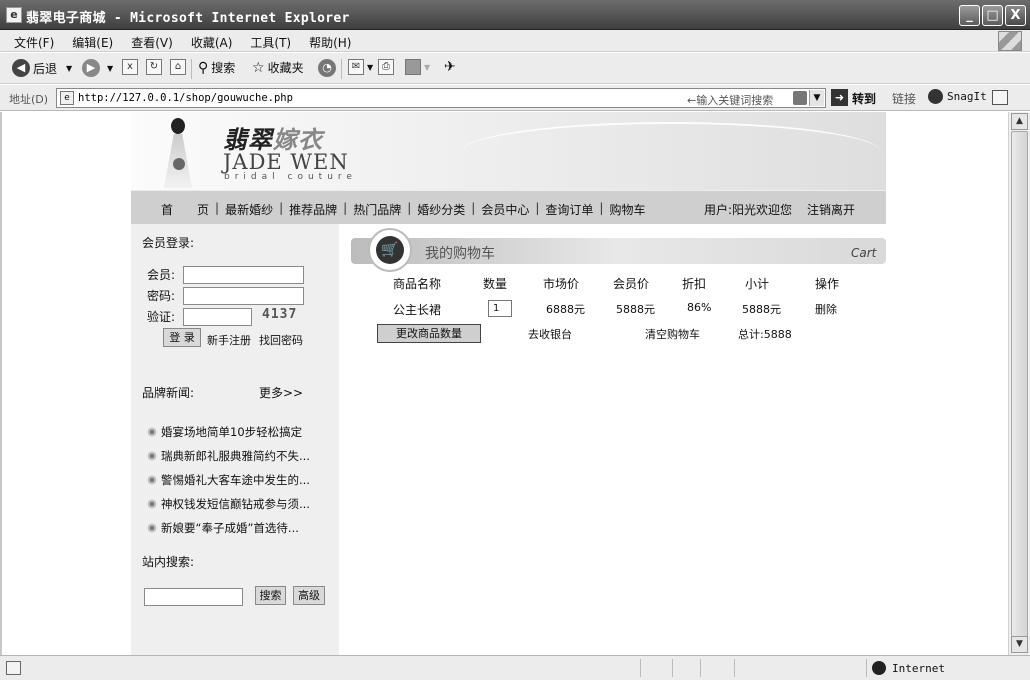 Image resolution: width=1030 pixels, height=680 pixels. Describe the element at coordinates (281, 392) in the screenshot. I see `news-more-link: 更多>>` at that location.